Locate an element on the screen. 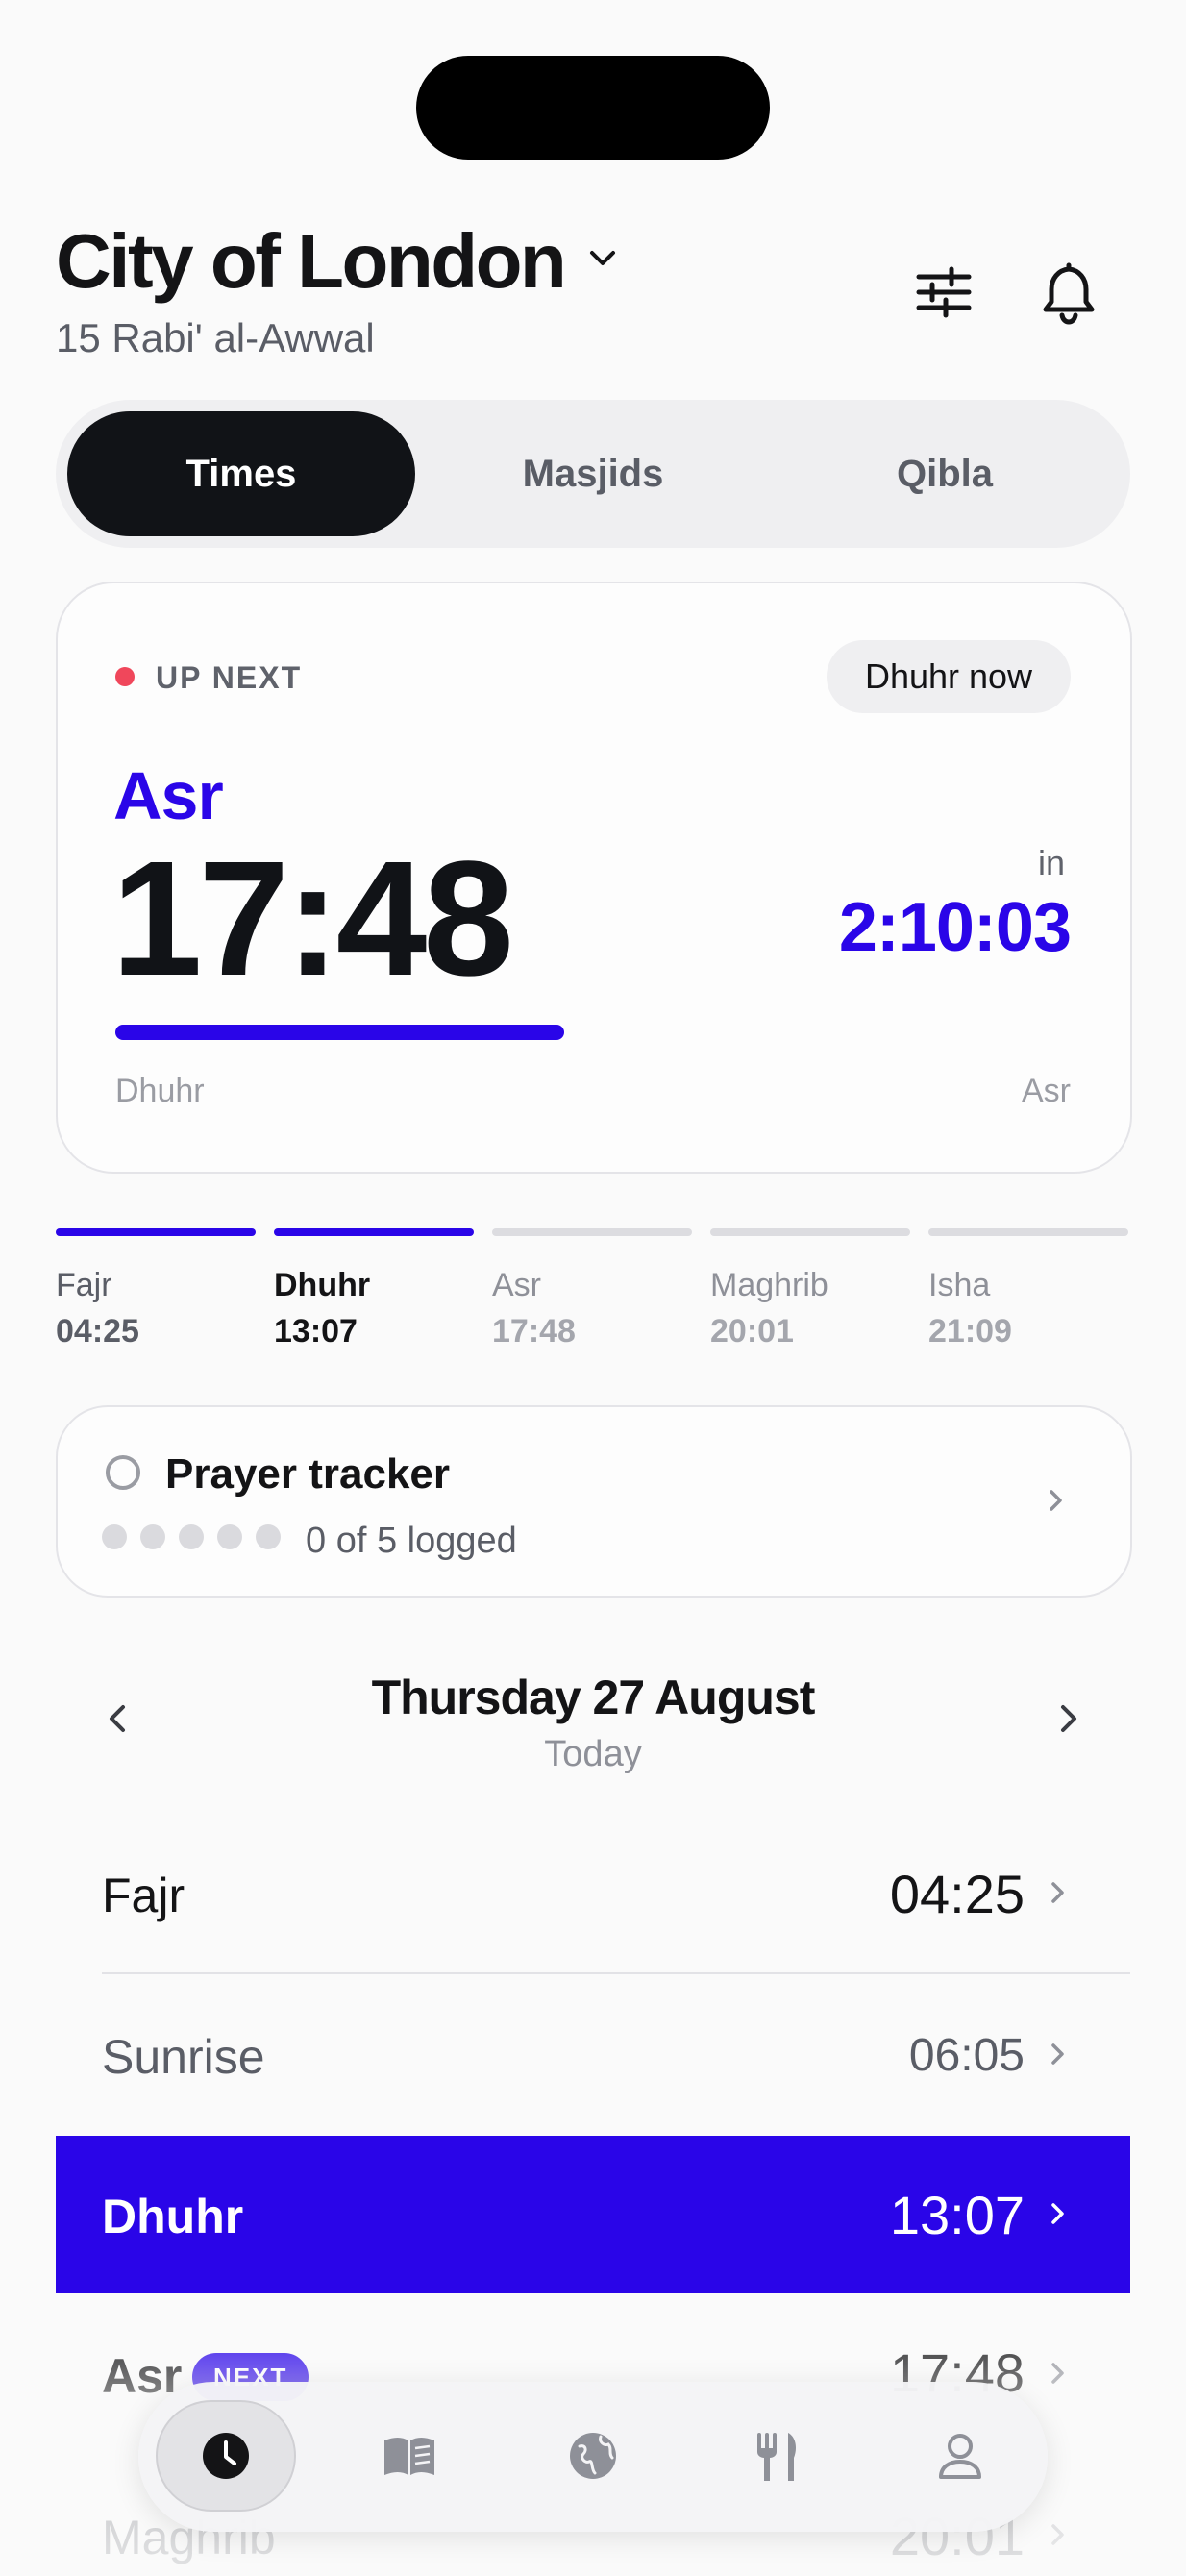  next-prayer-name: Asr is located at coordinates (168, 795).